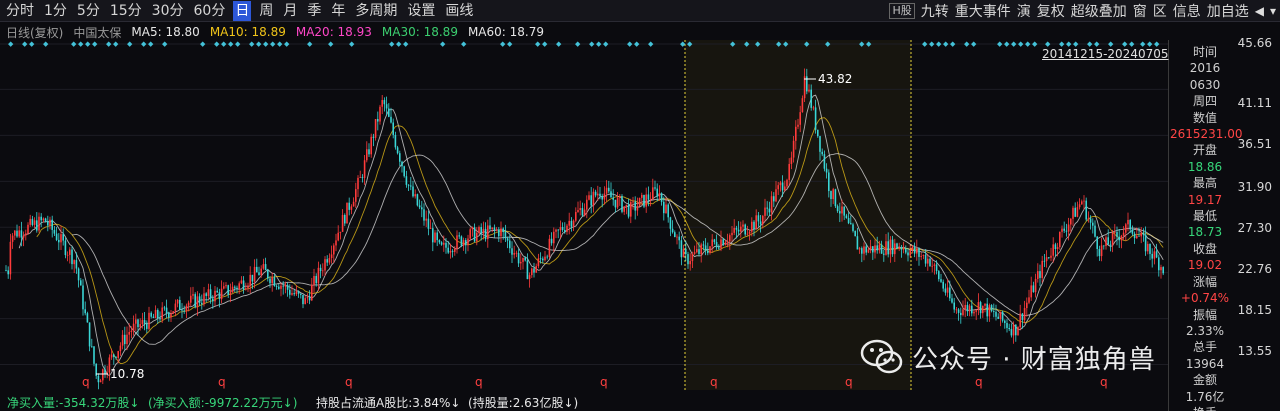  What do you see at coordinates (1187, 11) in the screenshot?
I see `info-button: 信息` at bounding box center [1187, 11].